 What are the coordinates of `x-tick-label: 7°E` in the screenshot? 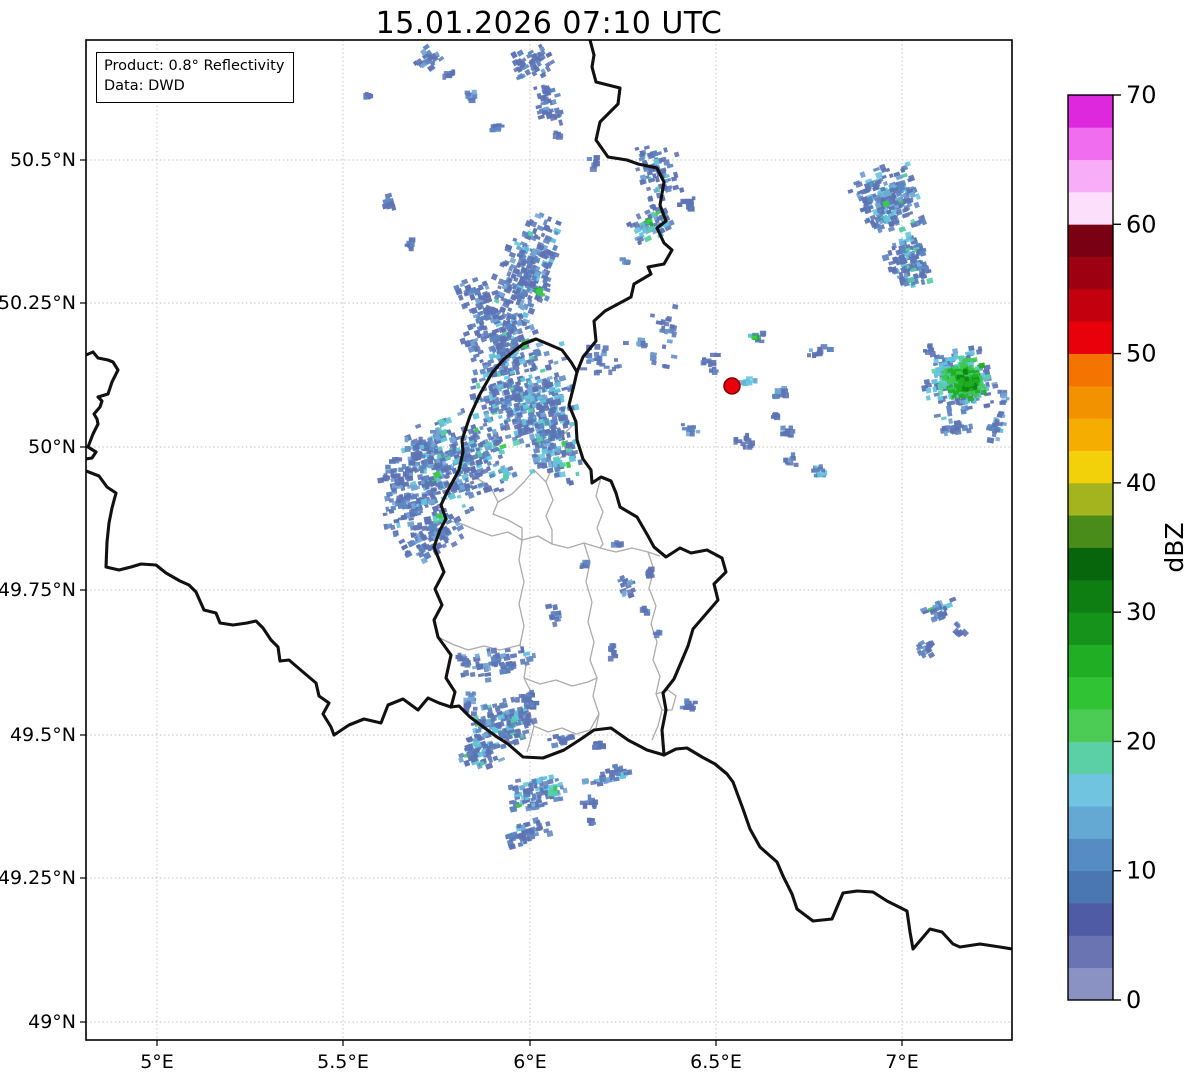 It's located at (902, 1062).